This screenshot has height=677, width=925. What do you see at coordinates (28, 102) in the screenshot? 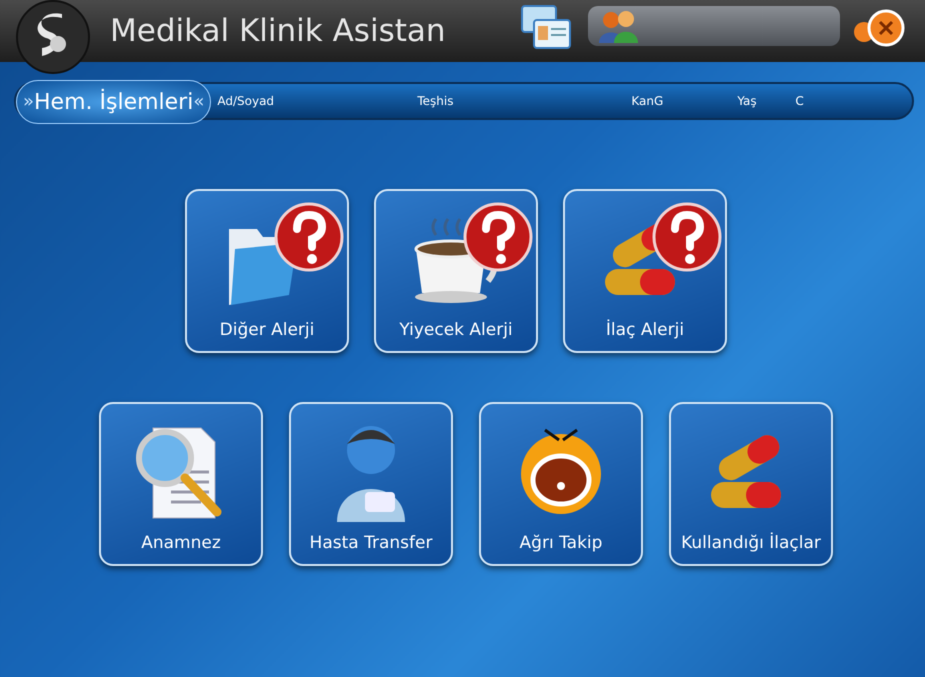
I see `double-chevron-icon: »` at bounding box center [28, 102].